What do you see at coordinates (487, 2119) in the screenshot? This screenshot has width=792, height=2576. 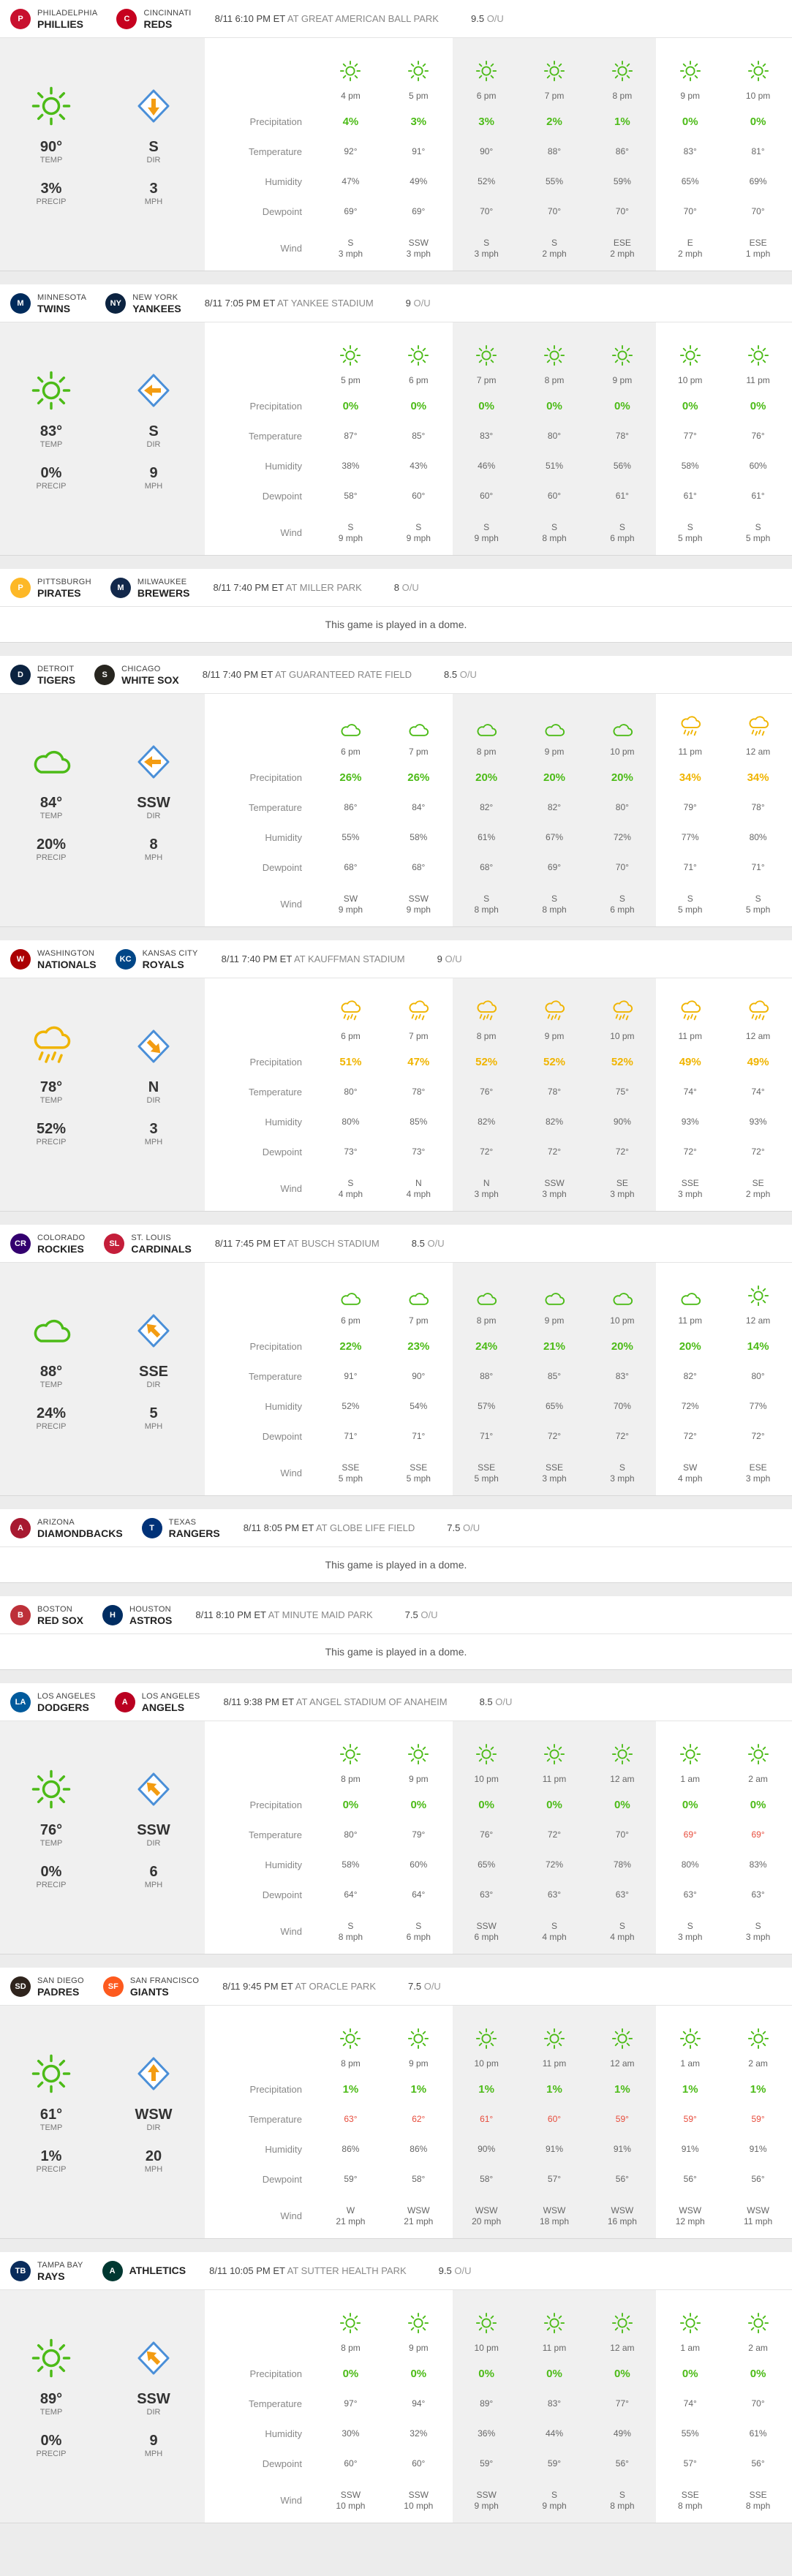 I see `hour-temp: 61°` at bounding box center [487, 2119].